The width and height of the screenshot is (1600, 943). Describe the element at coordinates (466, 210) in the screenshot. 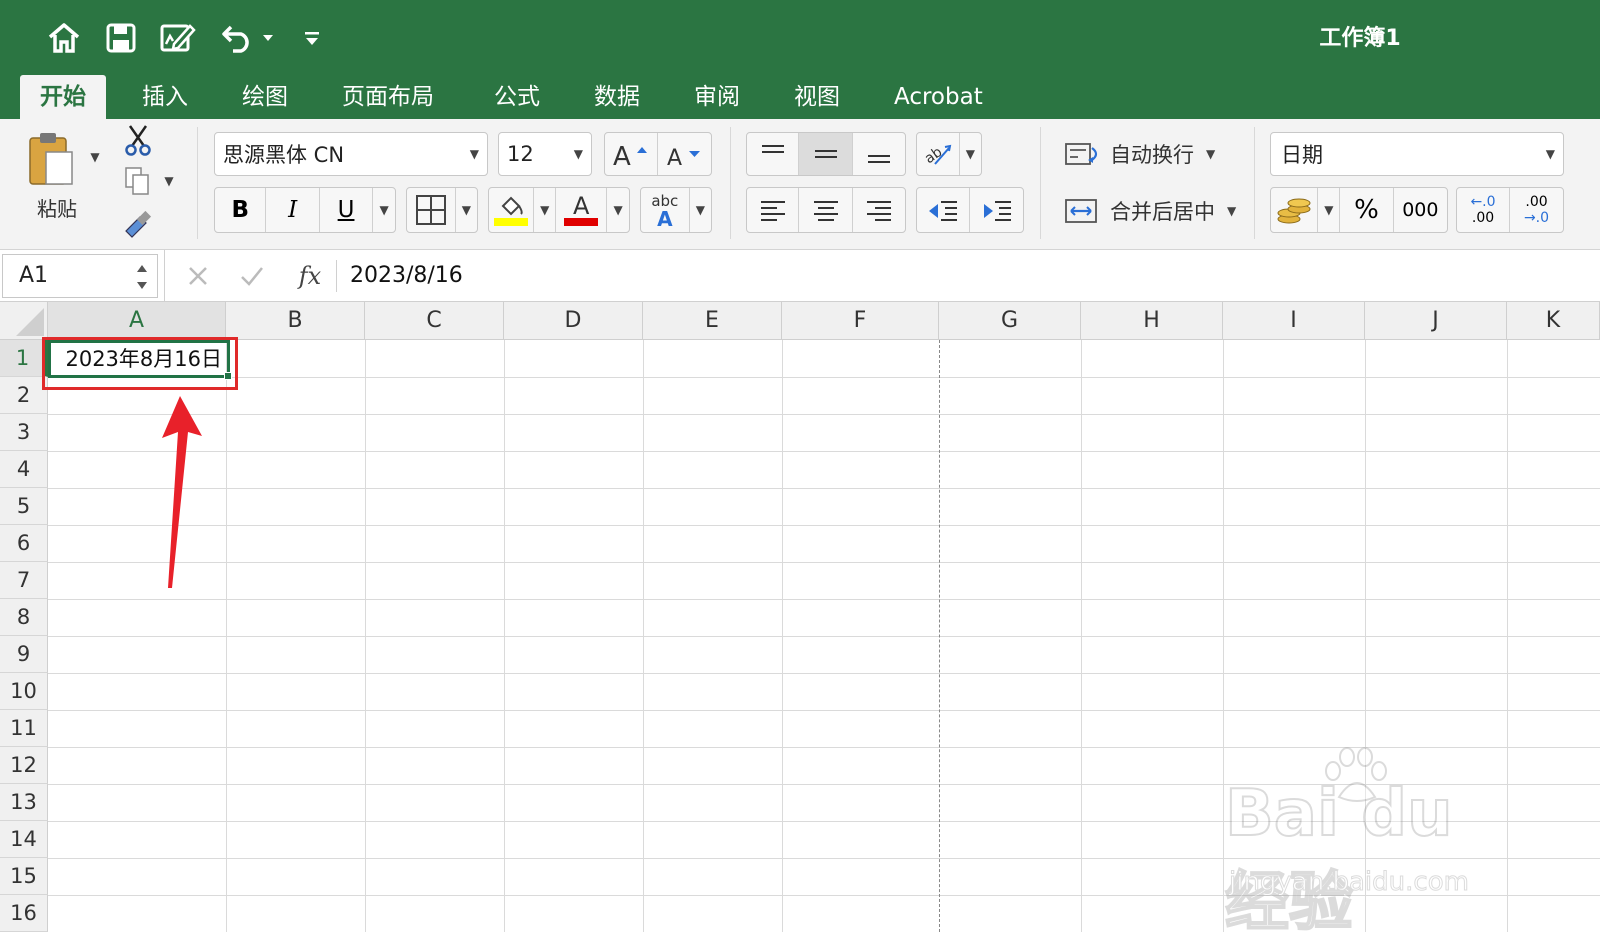

I see `borders-dropdown-icon: ▼` at that location.